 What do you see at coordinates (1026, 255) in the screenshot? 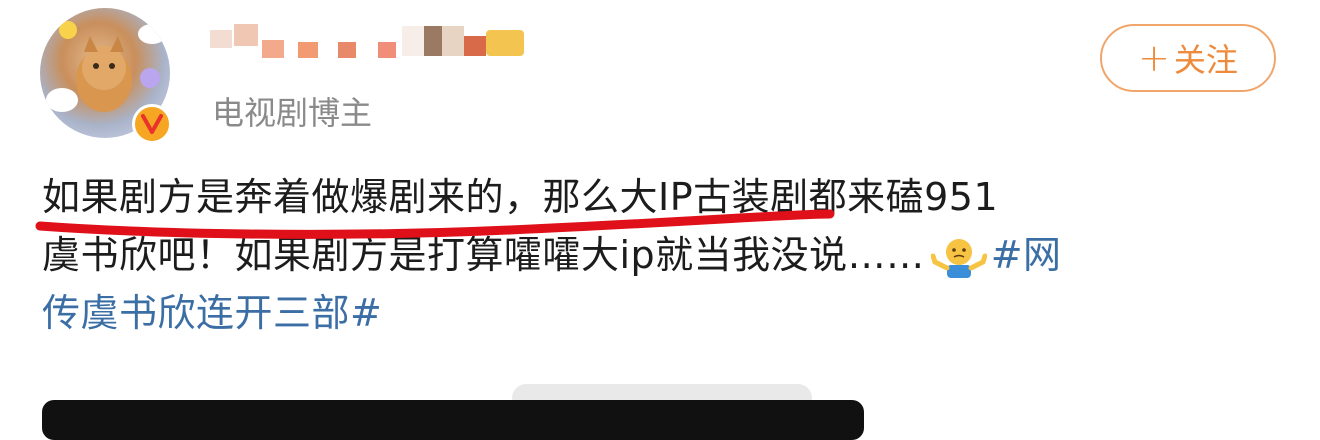
I see `hashtag-link: #网` at bounding box center [1026, 255].